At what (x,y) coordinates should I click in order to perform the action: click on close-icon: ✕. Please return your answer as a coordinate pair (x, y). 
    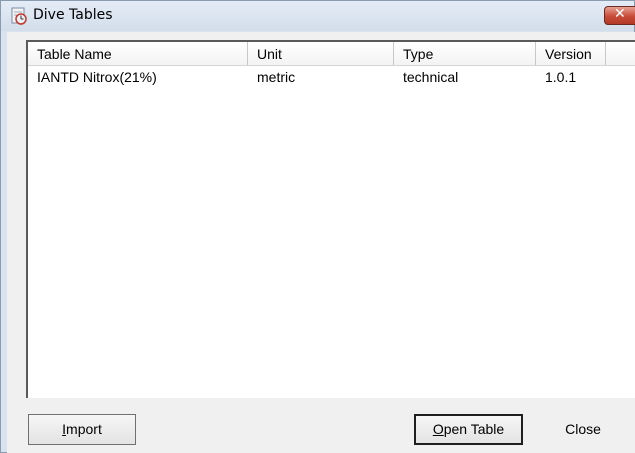
    Looking at the image, I should click on (620, 14).